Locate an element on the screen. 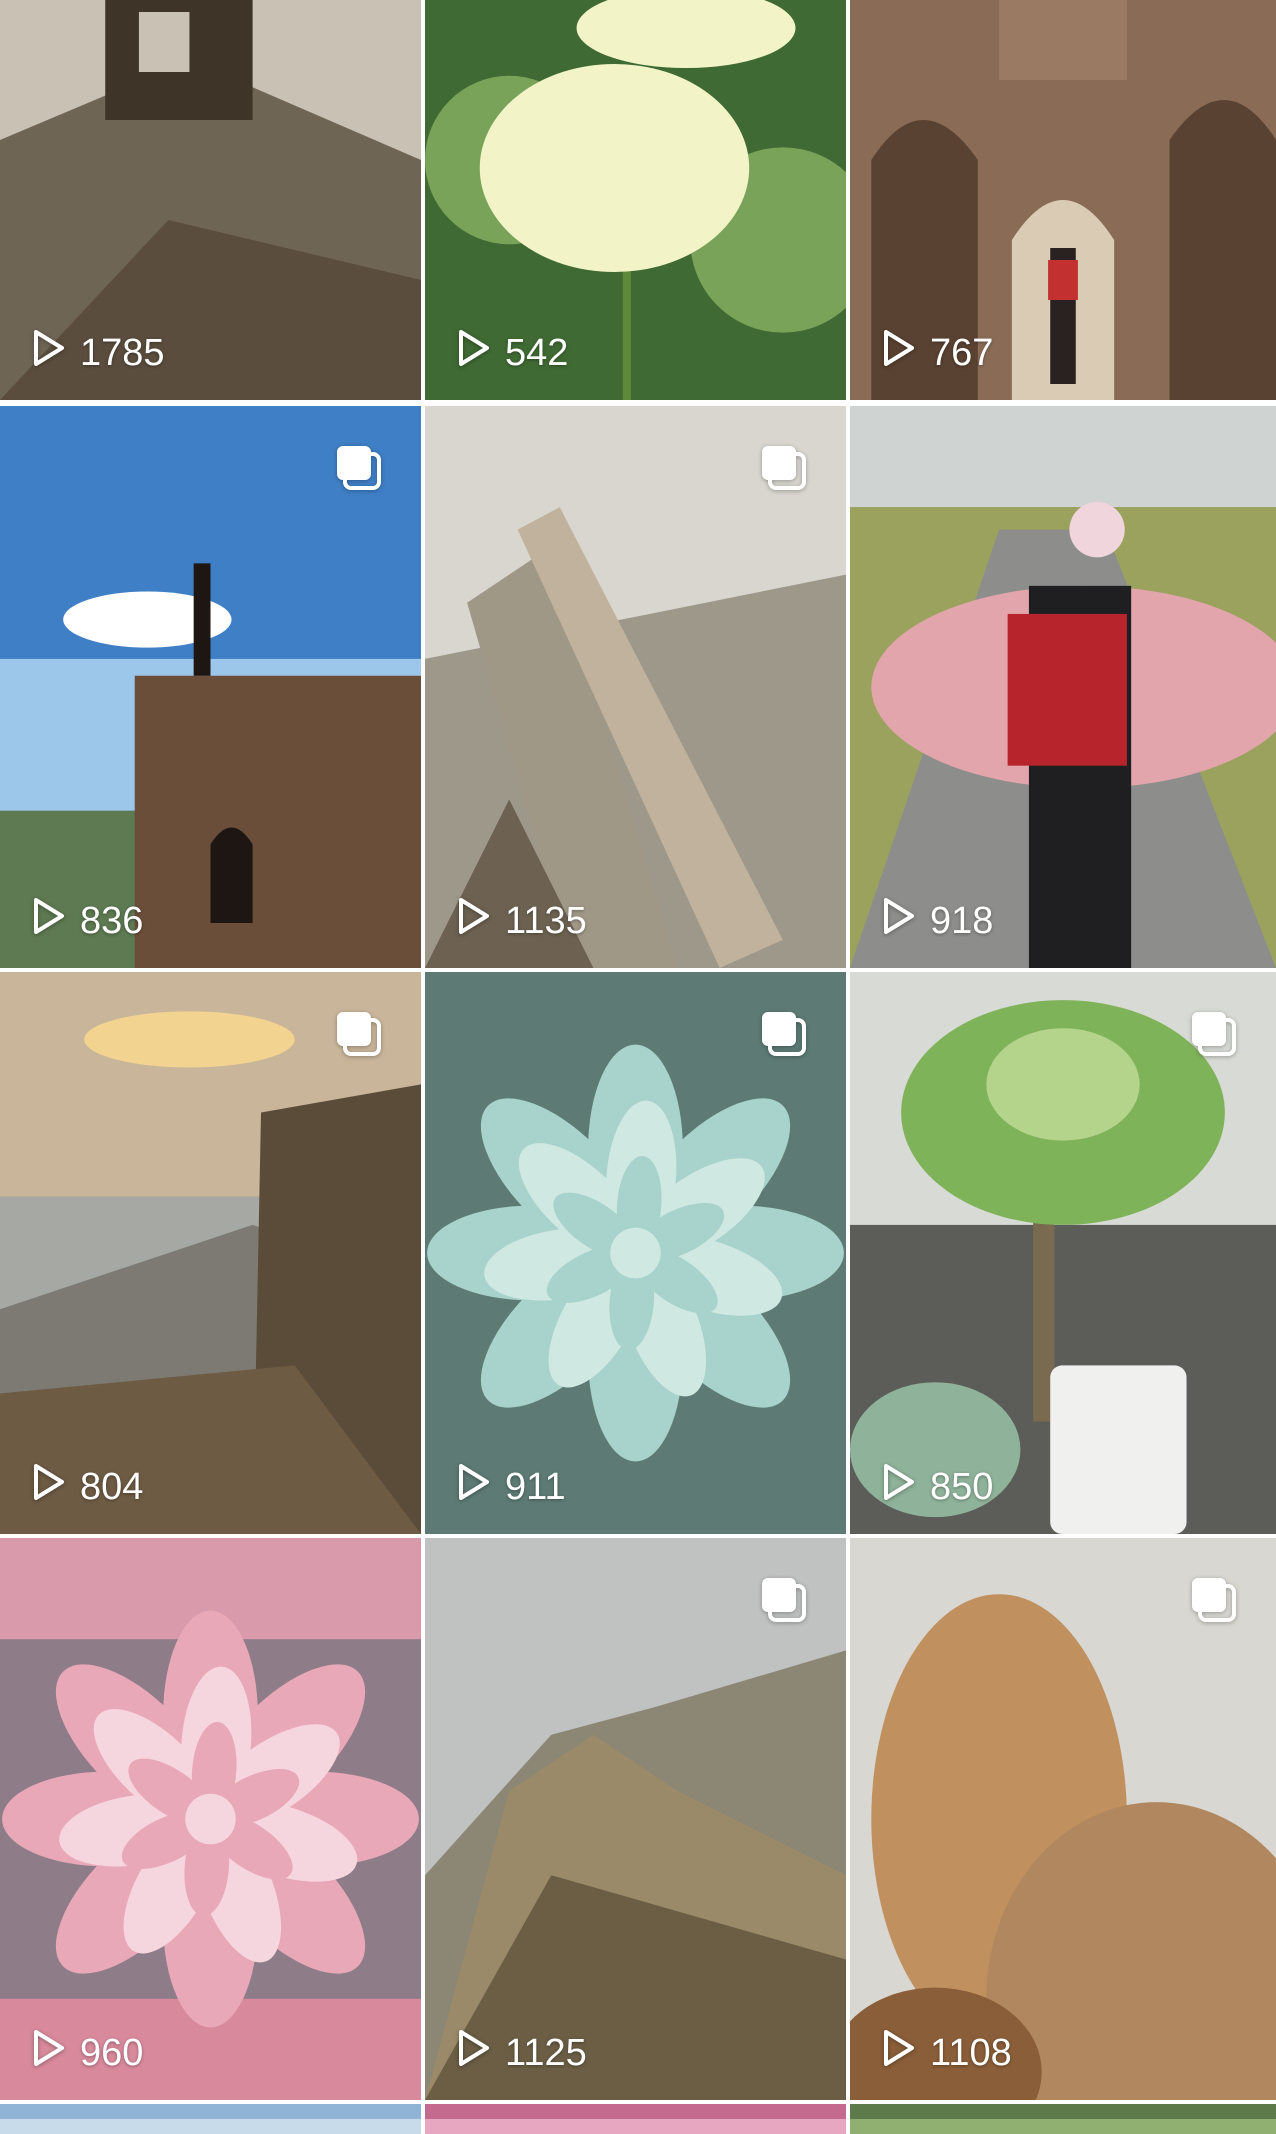  view-count-label: 911 is located at coordinates (535, 1486).